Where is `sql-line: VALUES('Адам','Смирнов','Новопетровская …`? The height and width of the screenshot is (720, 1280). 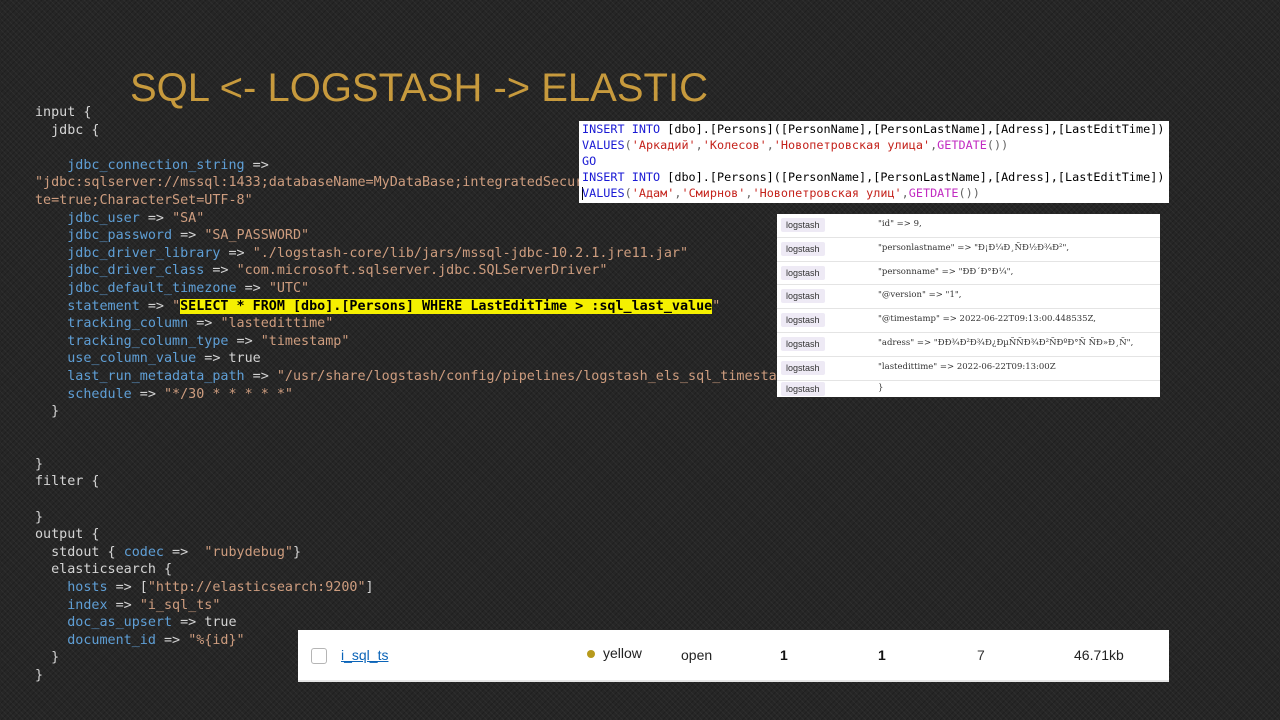 sql-line: VALUES('Адам','Смирнов','Новопетровская … is located at coordinates (781, 193).